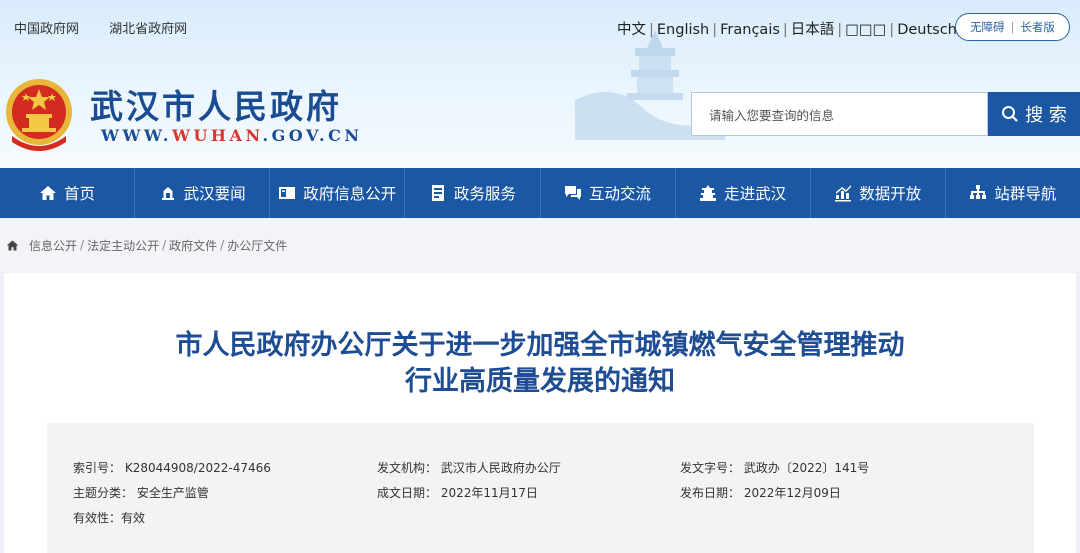  I want to click on lang-korean: □□□, so click(865, 30).